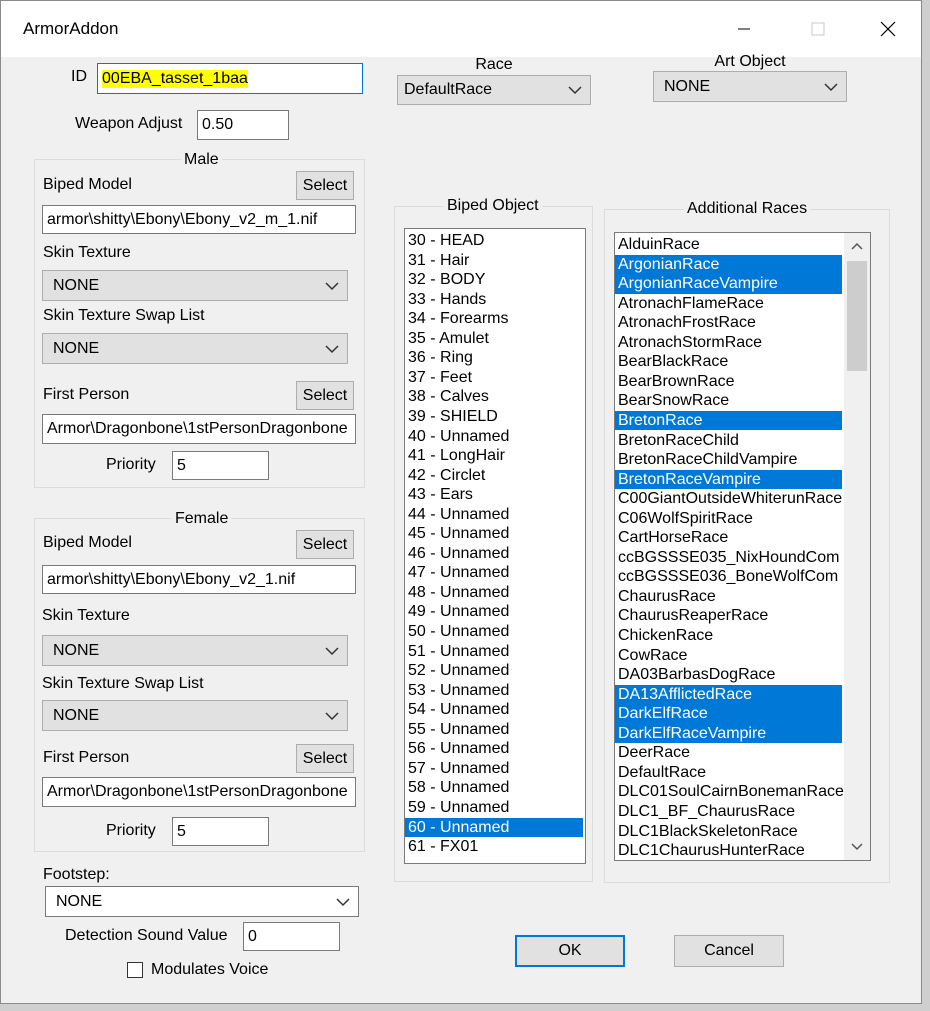 This screenshot has width=930, height=1011. I want to click on list-item: 47 - Unnamed, so click(494, 573).